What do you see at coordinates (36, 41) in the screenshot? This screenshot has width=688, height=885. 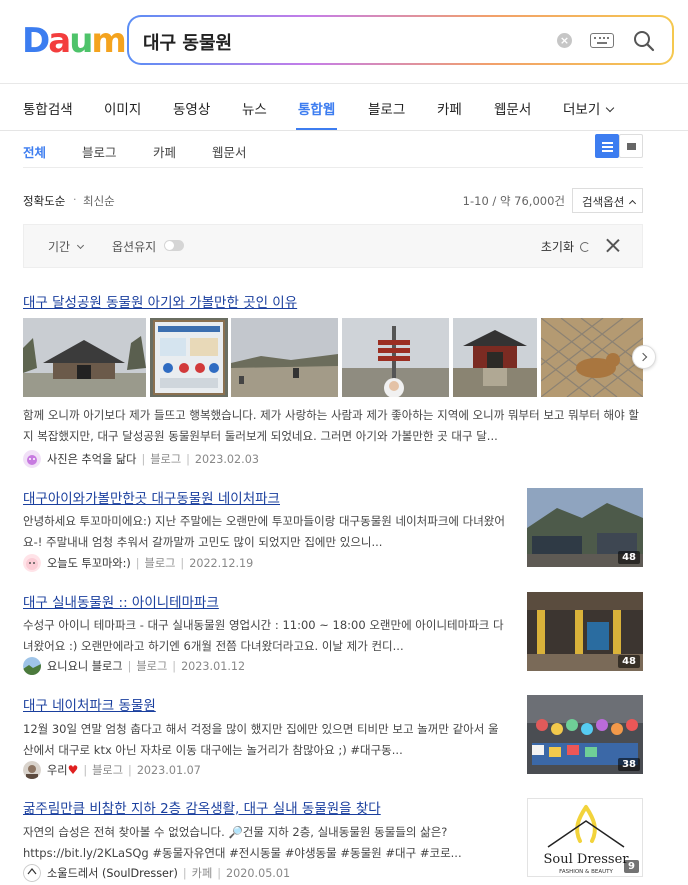 I see `logo-letter: D` at bounding box center [36, 41].